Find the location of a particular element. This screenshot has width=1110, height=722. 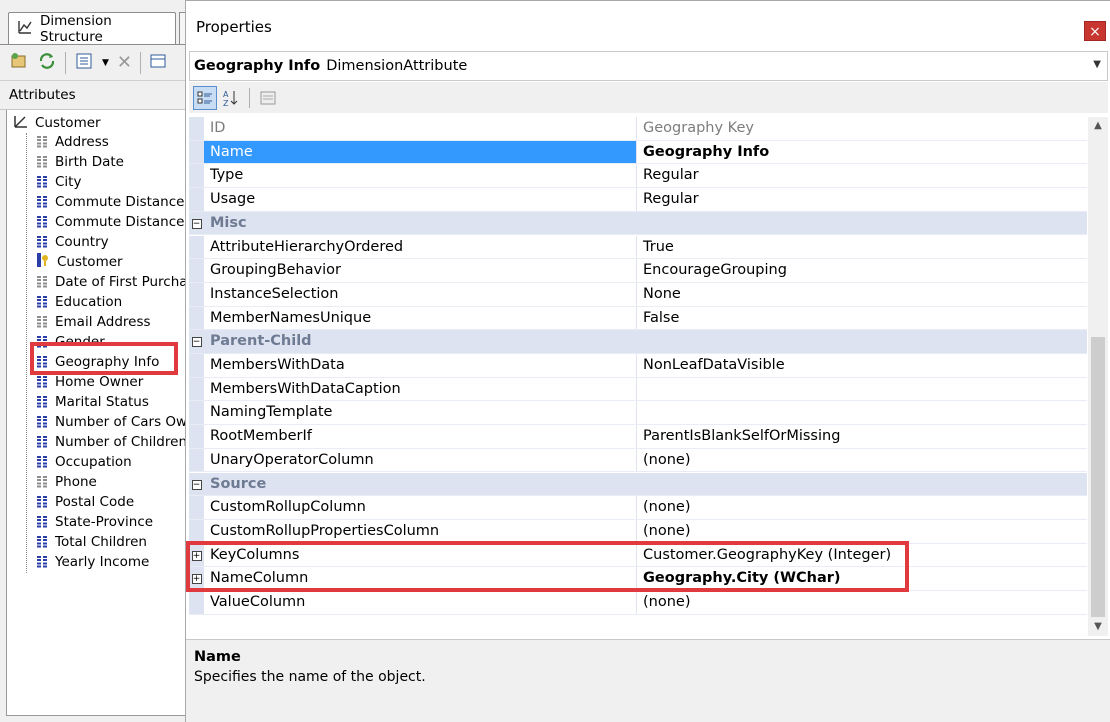

scroll-up-icon: ▲ is located at coordinates (1098, 126).